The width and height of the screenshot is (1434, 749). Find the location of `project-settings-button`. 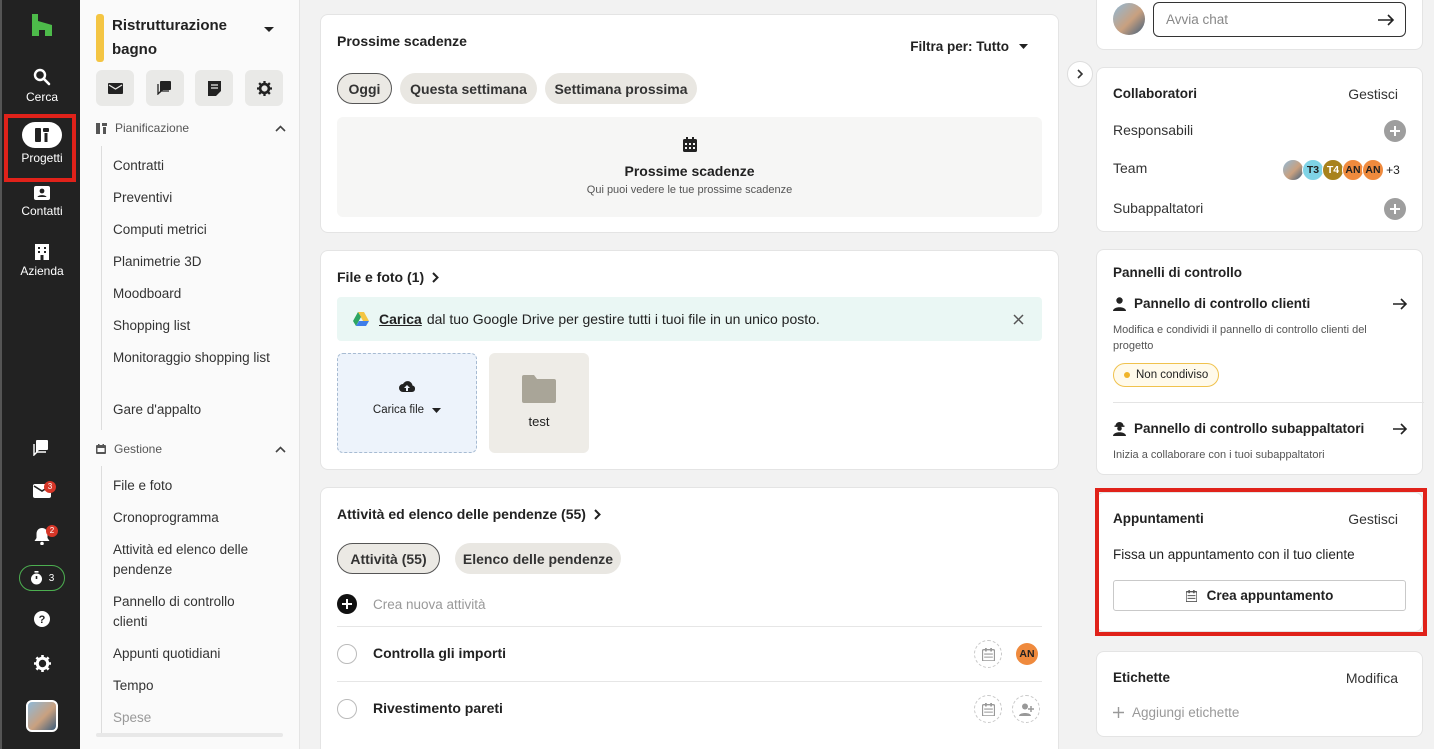

project-settings-button is located at coordinates (264, 88).